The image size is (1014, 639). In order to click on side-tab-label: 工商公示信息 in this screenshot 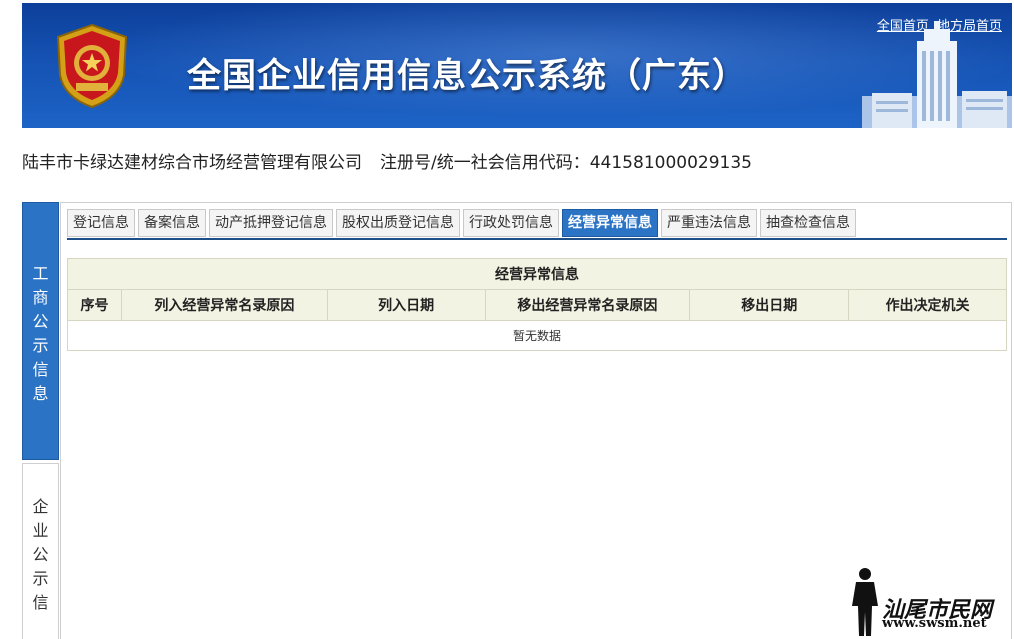, I will do `click(40, 333)`.